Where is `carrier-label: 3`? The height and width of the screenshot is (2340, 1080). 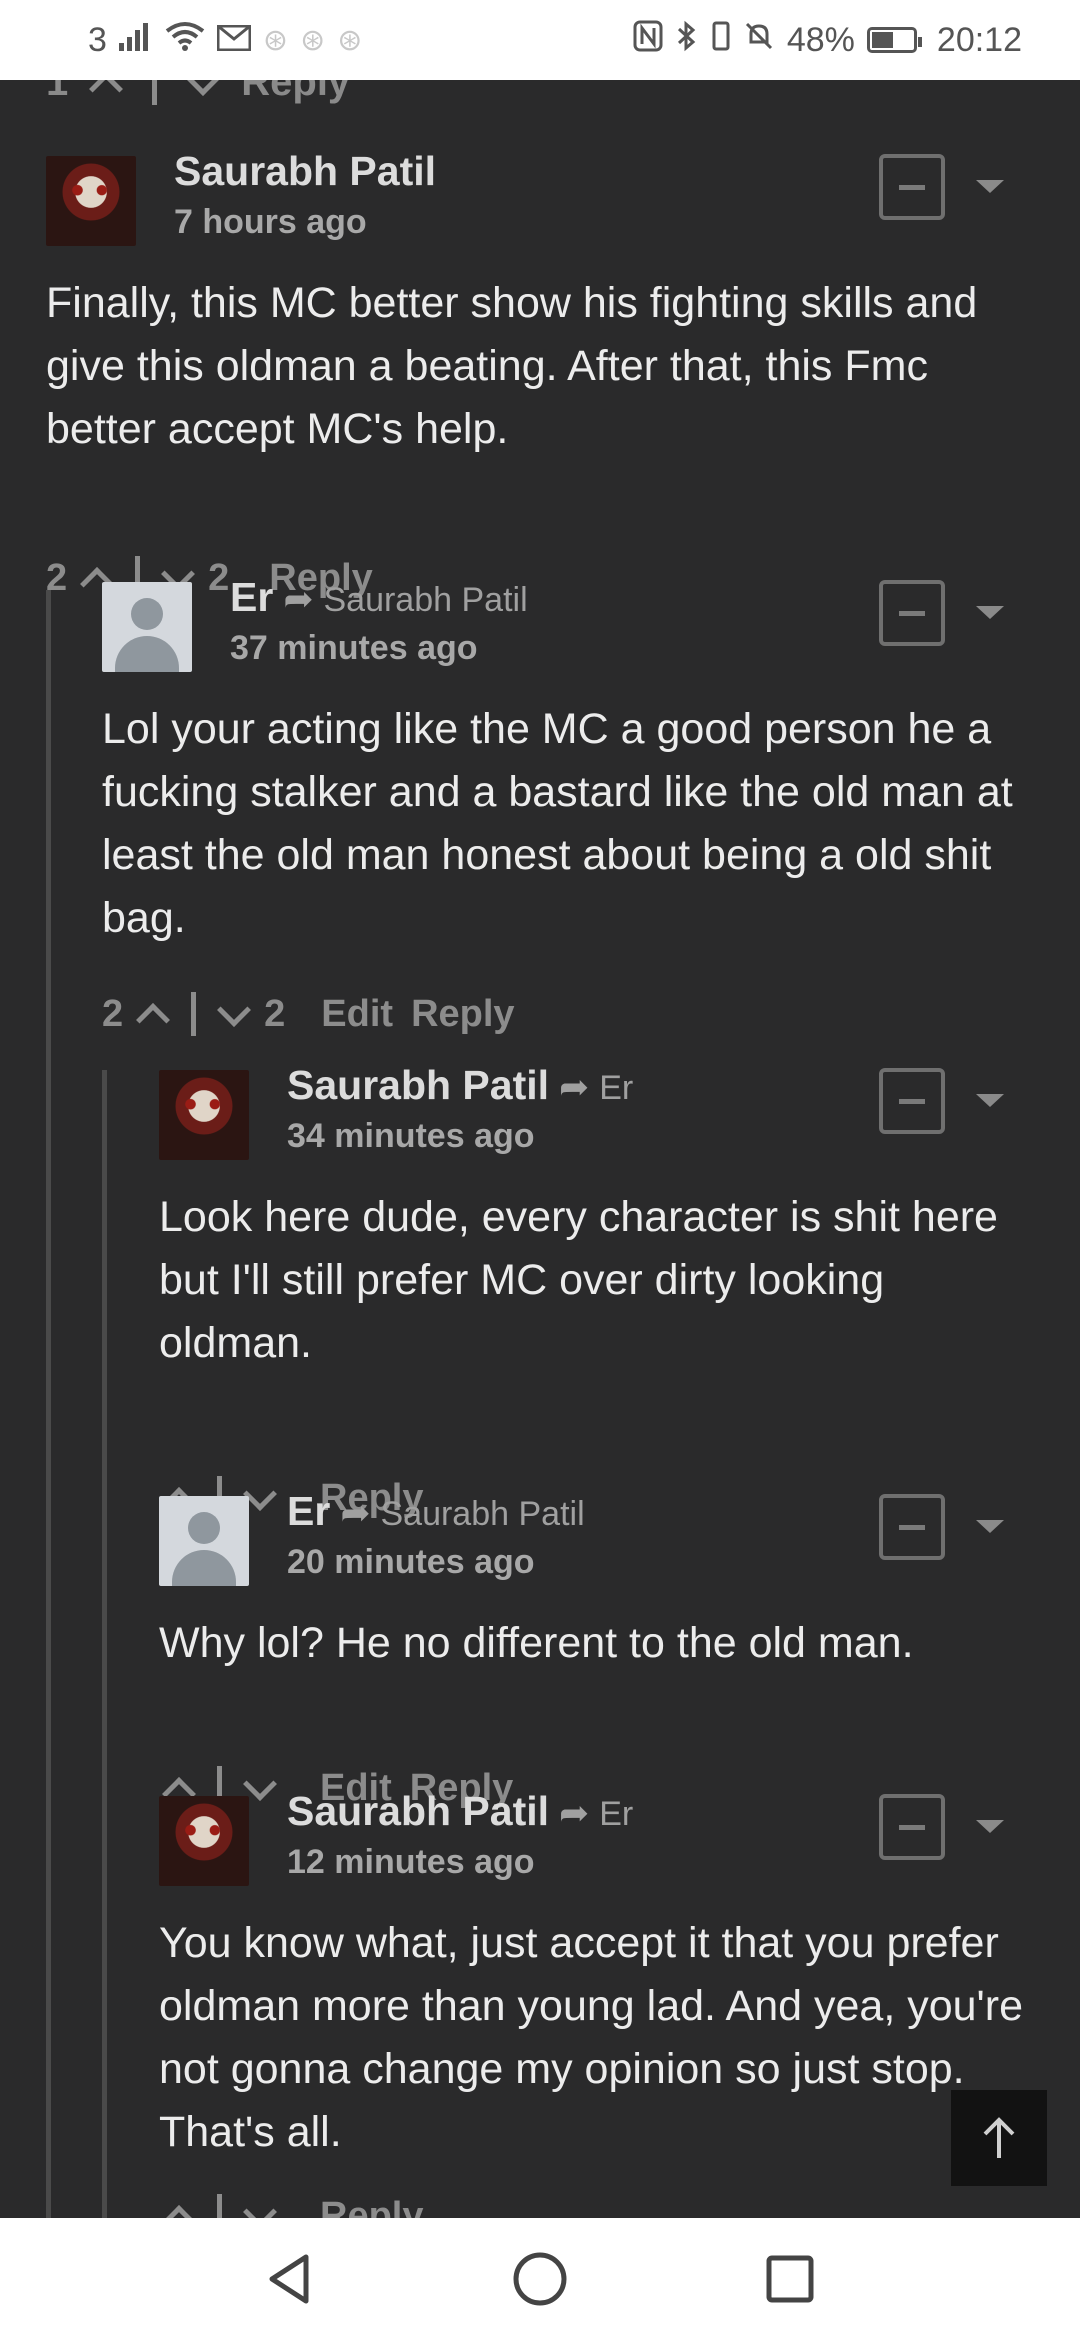 carrier-label: 3 is located at coordinates (97, 39).